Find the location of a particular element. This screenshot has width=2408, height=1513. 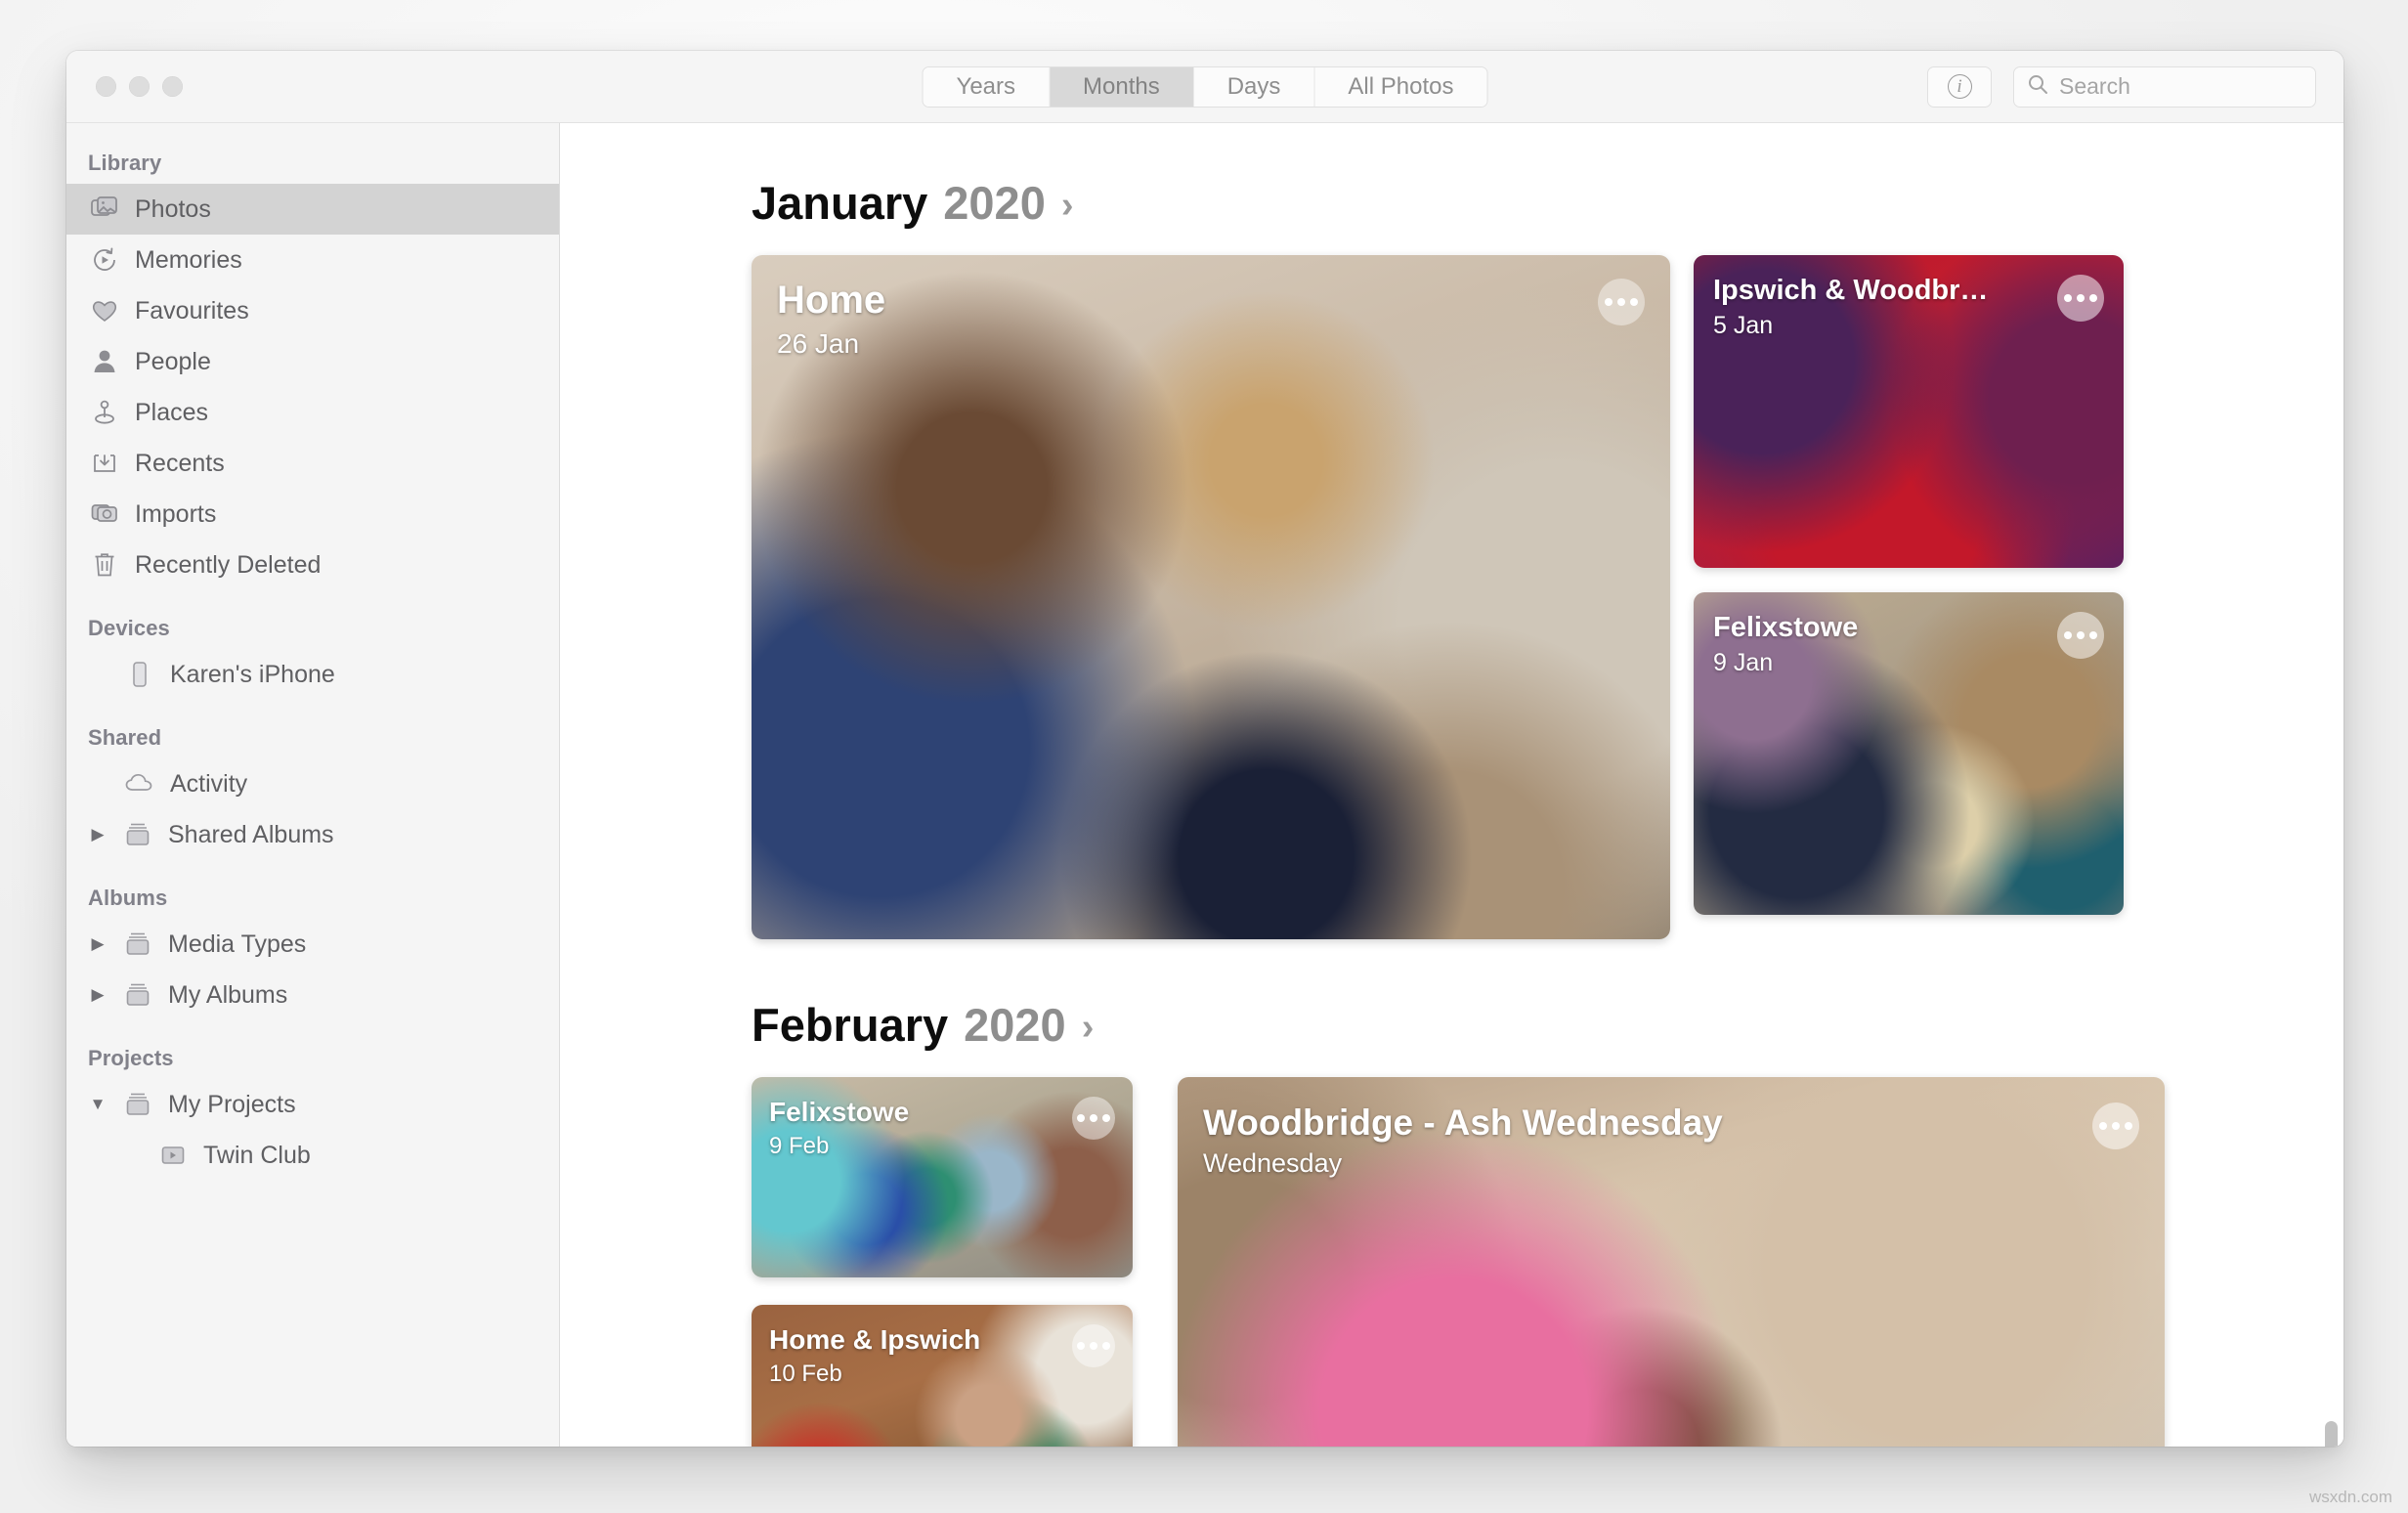

sidebar-group-projects: Projects is located at coordinates (131, 1058).